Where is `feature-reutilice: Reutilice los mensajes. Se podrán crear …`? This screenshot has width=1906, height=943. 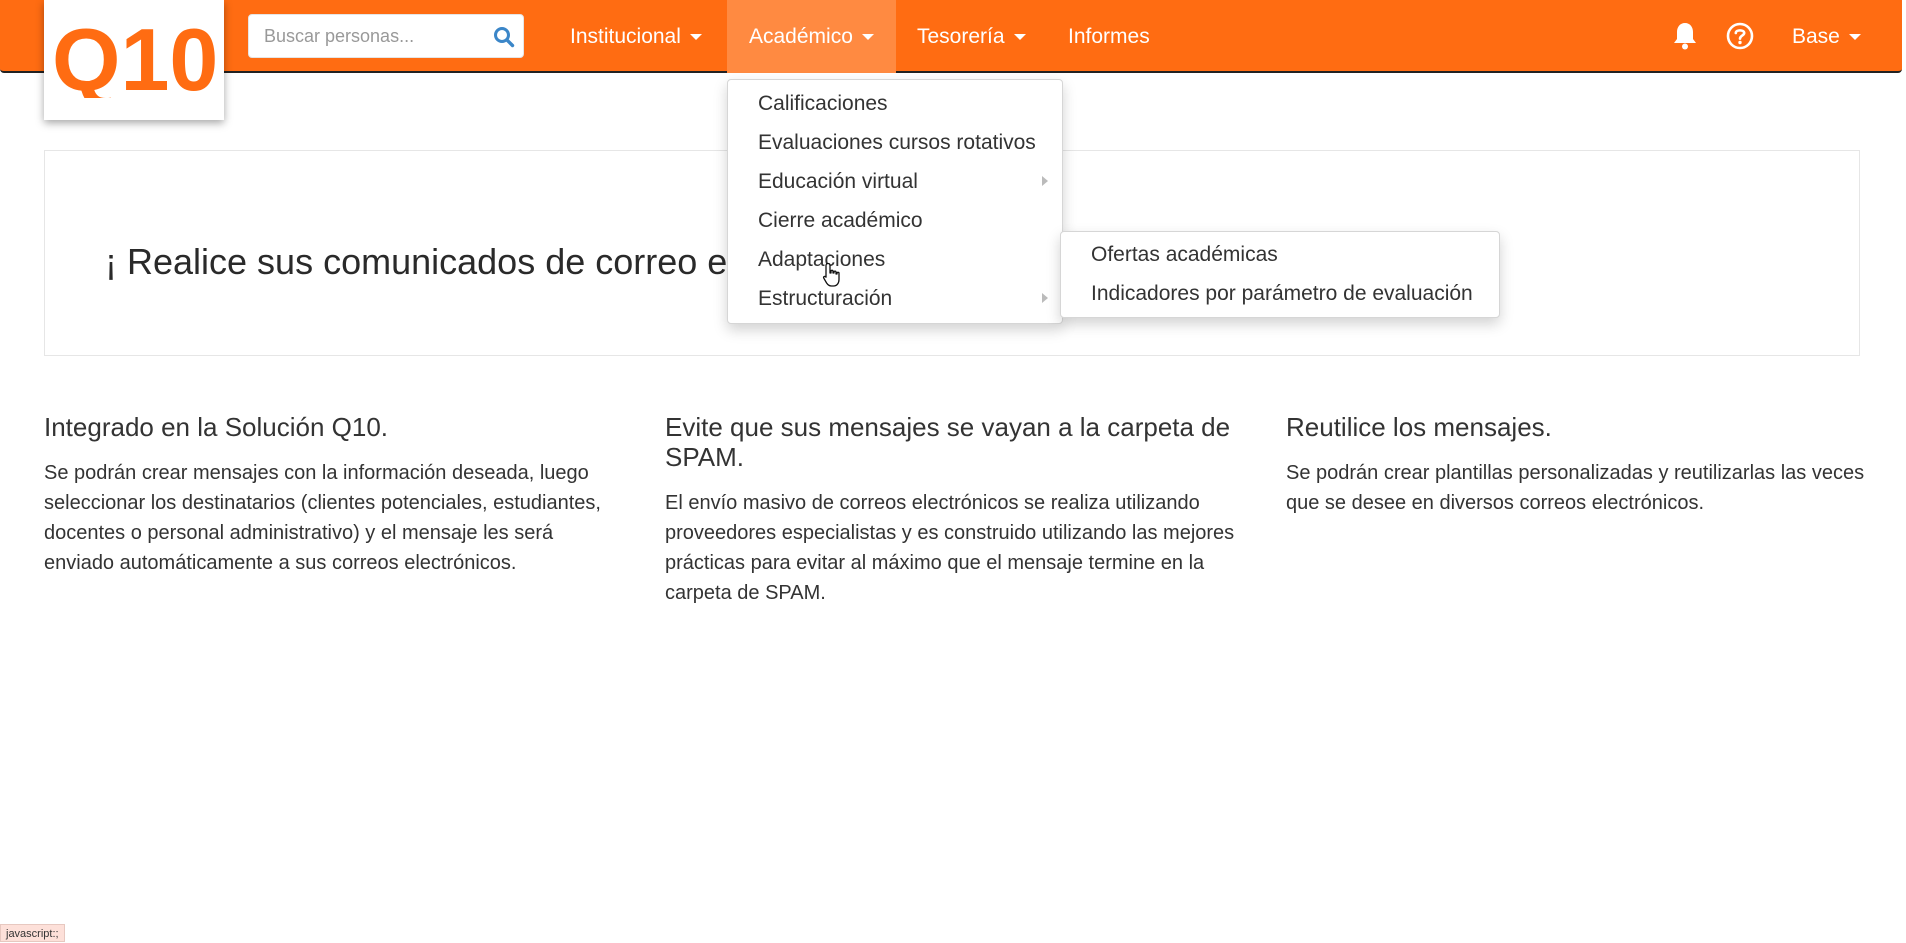
feature-reutilice: Reutilice los mensajes. Se podrán crear … is located at coordinates (1576, 465).